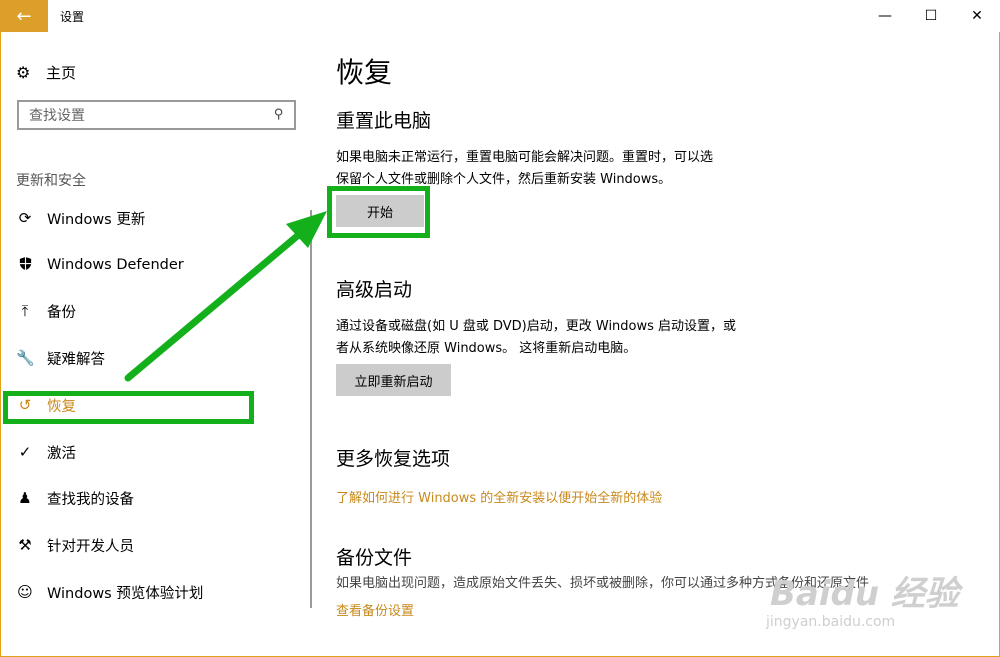 The width and height of the screenshot is (1000, 657). What do you see at coordinates (831, 622) in the screenshot?
I see `watermark-url: jingyan.baidu.com` at bounding box center [831, 622].